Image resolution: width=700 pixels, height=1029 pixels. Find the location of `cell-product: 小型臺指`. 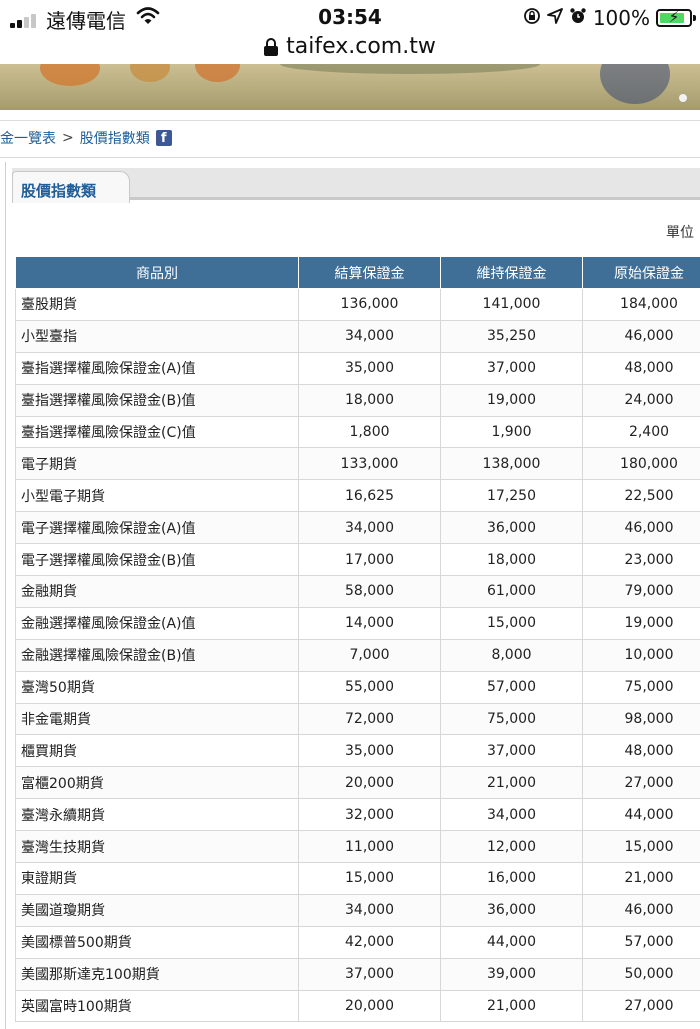

cell-product: 小型臺指 is located at coordinates (157, 336).